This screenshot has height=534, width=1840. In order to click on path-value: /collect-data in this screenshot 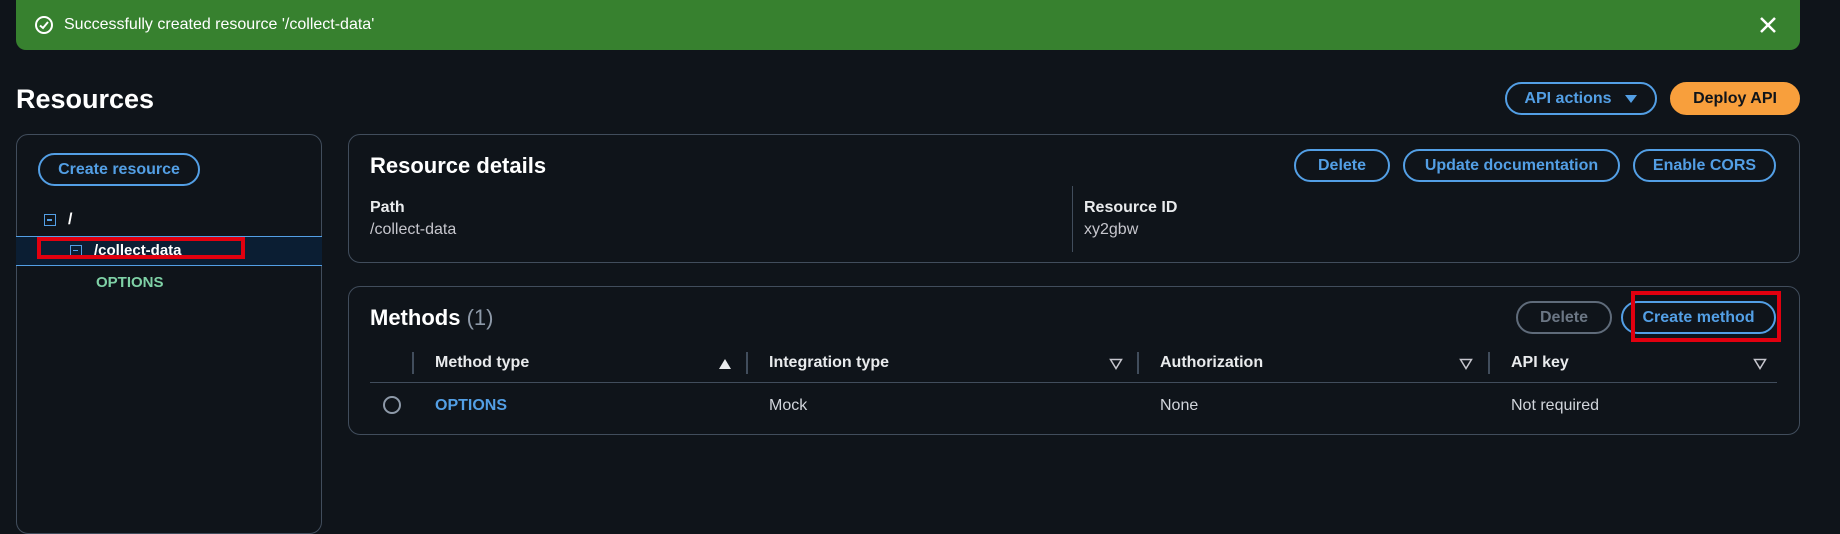, I will do `click(413, 229)`.